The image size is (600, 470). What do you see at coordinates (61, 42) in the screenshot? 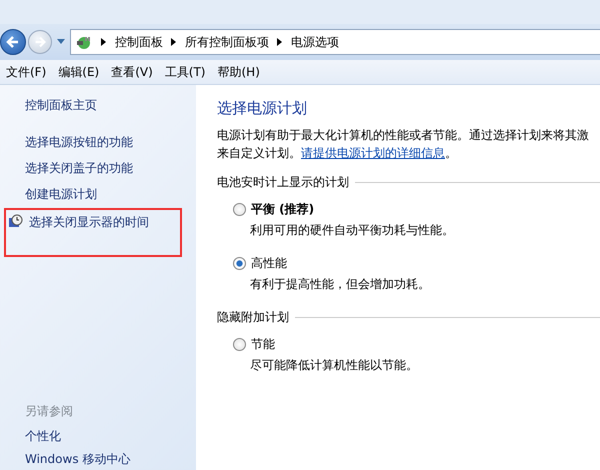
I see `dropdown-arrow-icon` at bounding box center [61, 42].